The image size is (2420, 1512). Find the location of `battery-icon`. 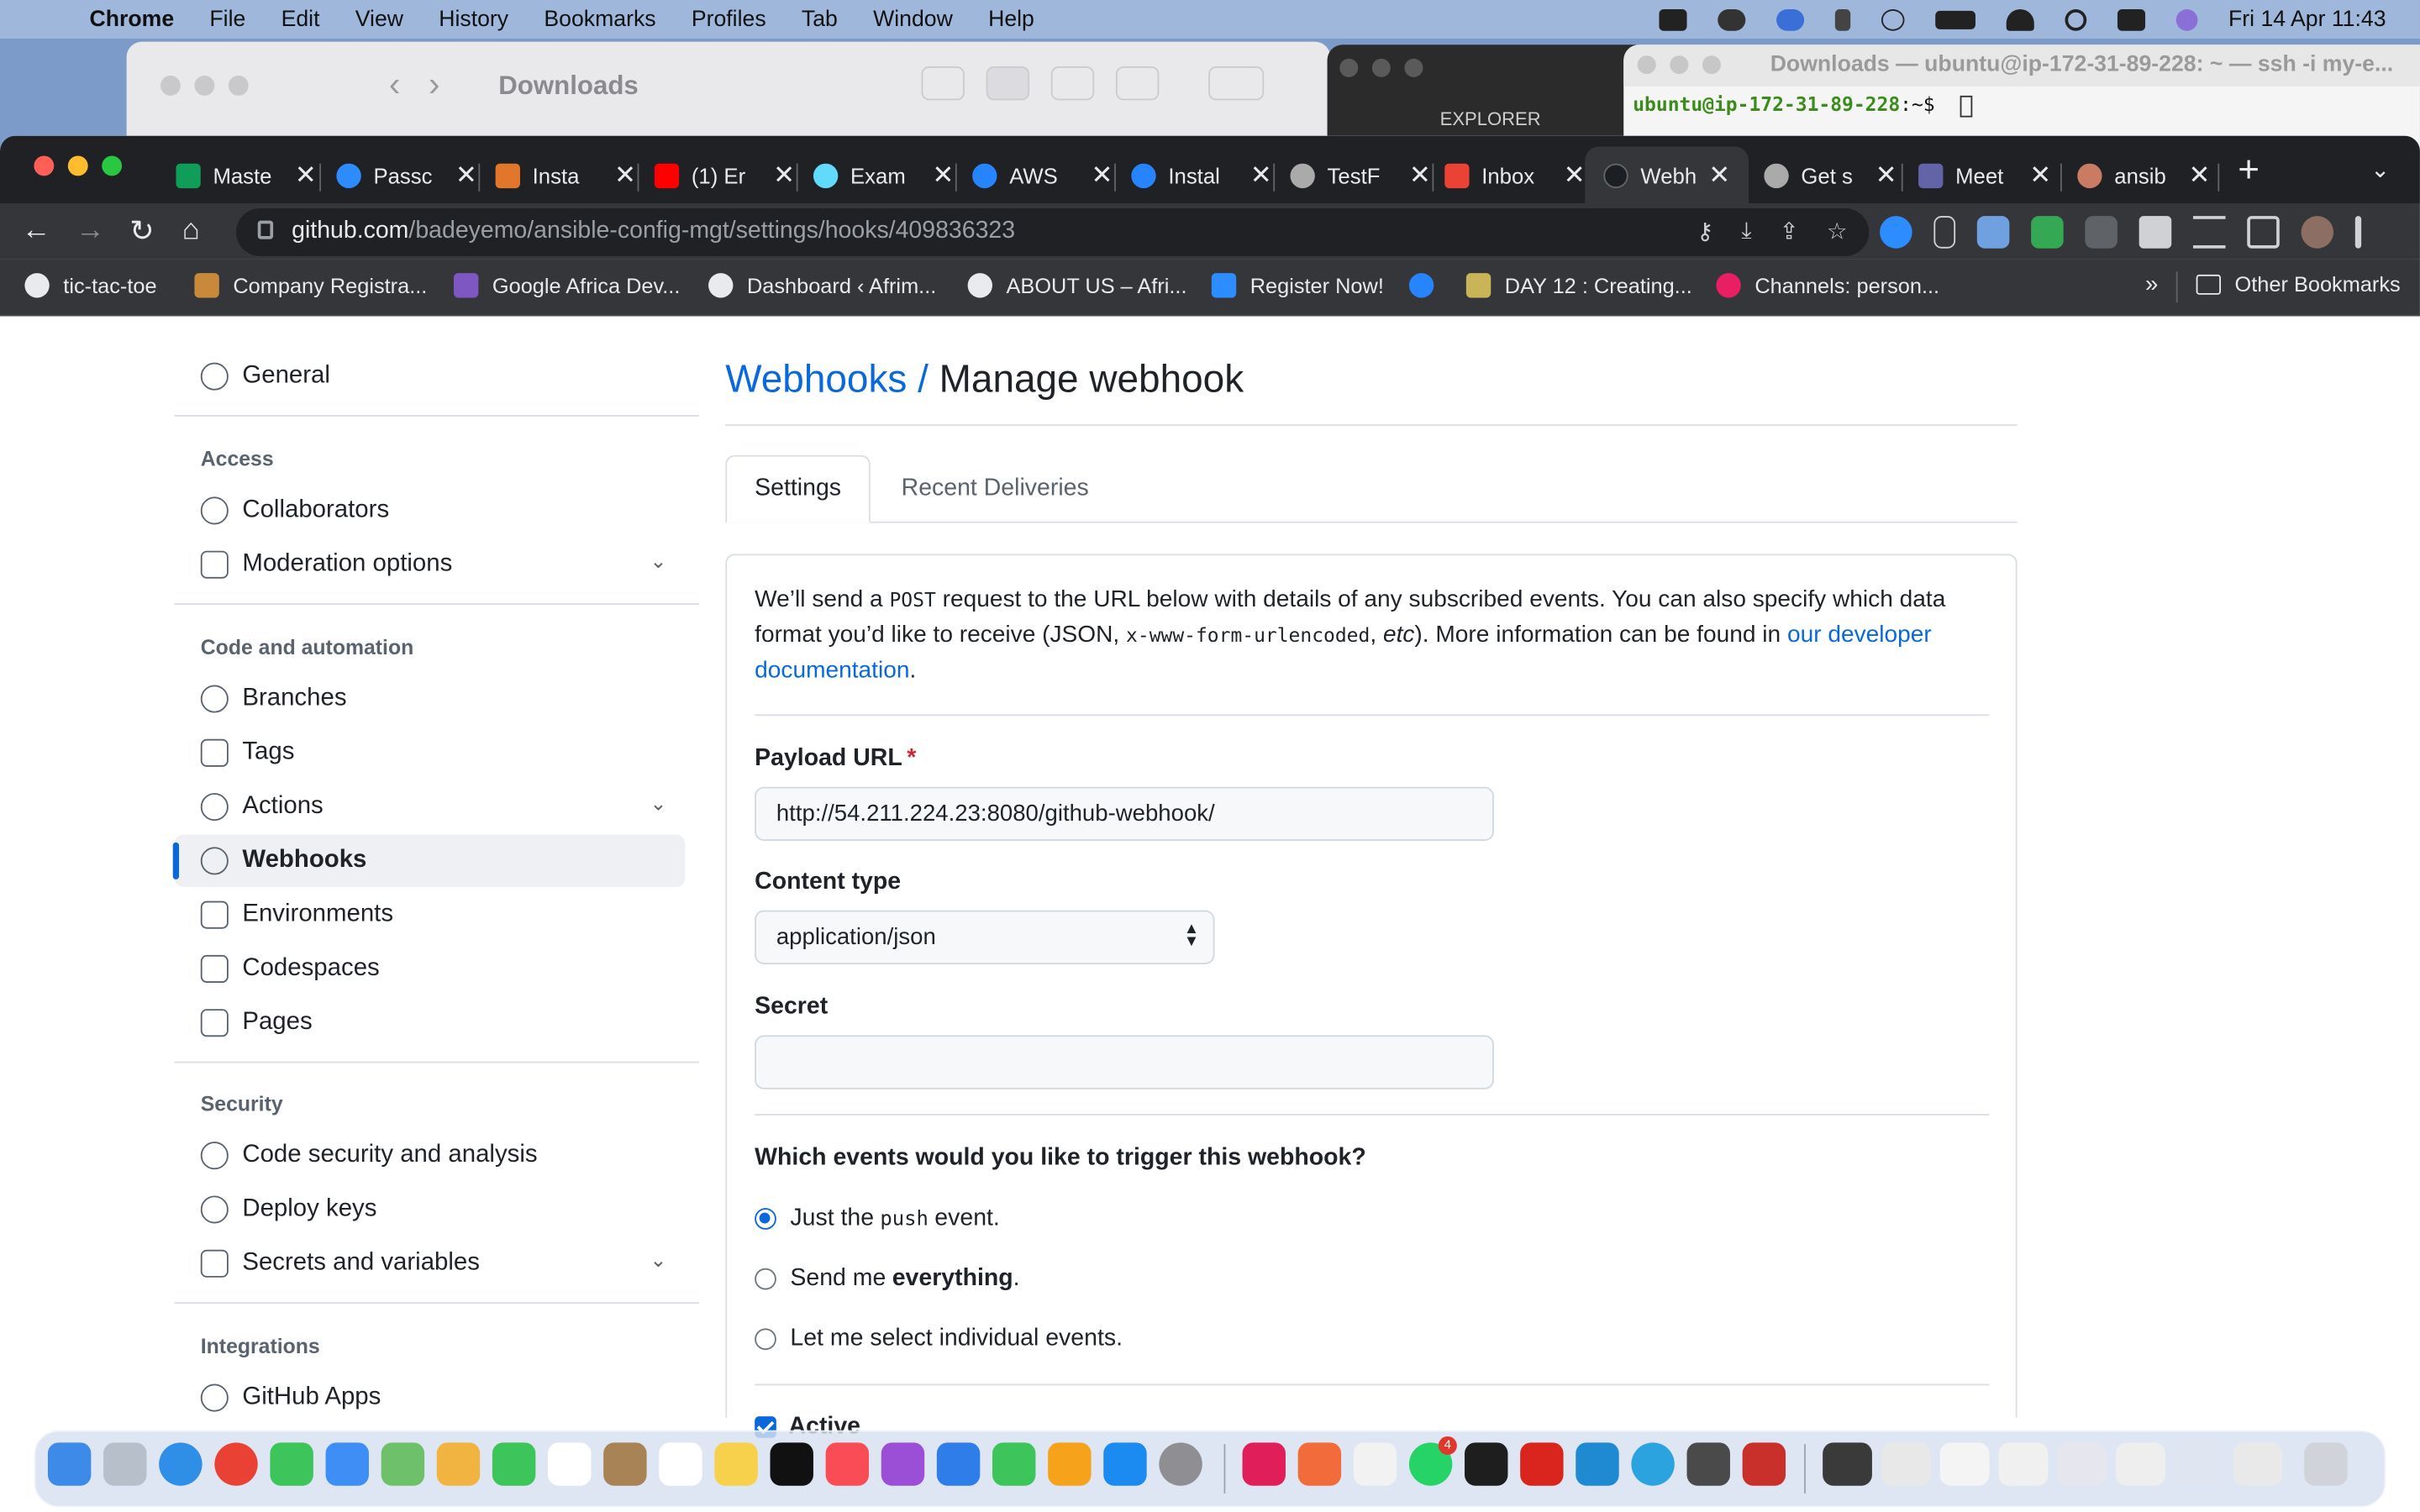

battery-icon is located at coordinates (1955, 19).